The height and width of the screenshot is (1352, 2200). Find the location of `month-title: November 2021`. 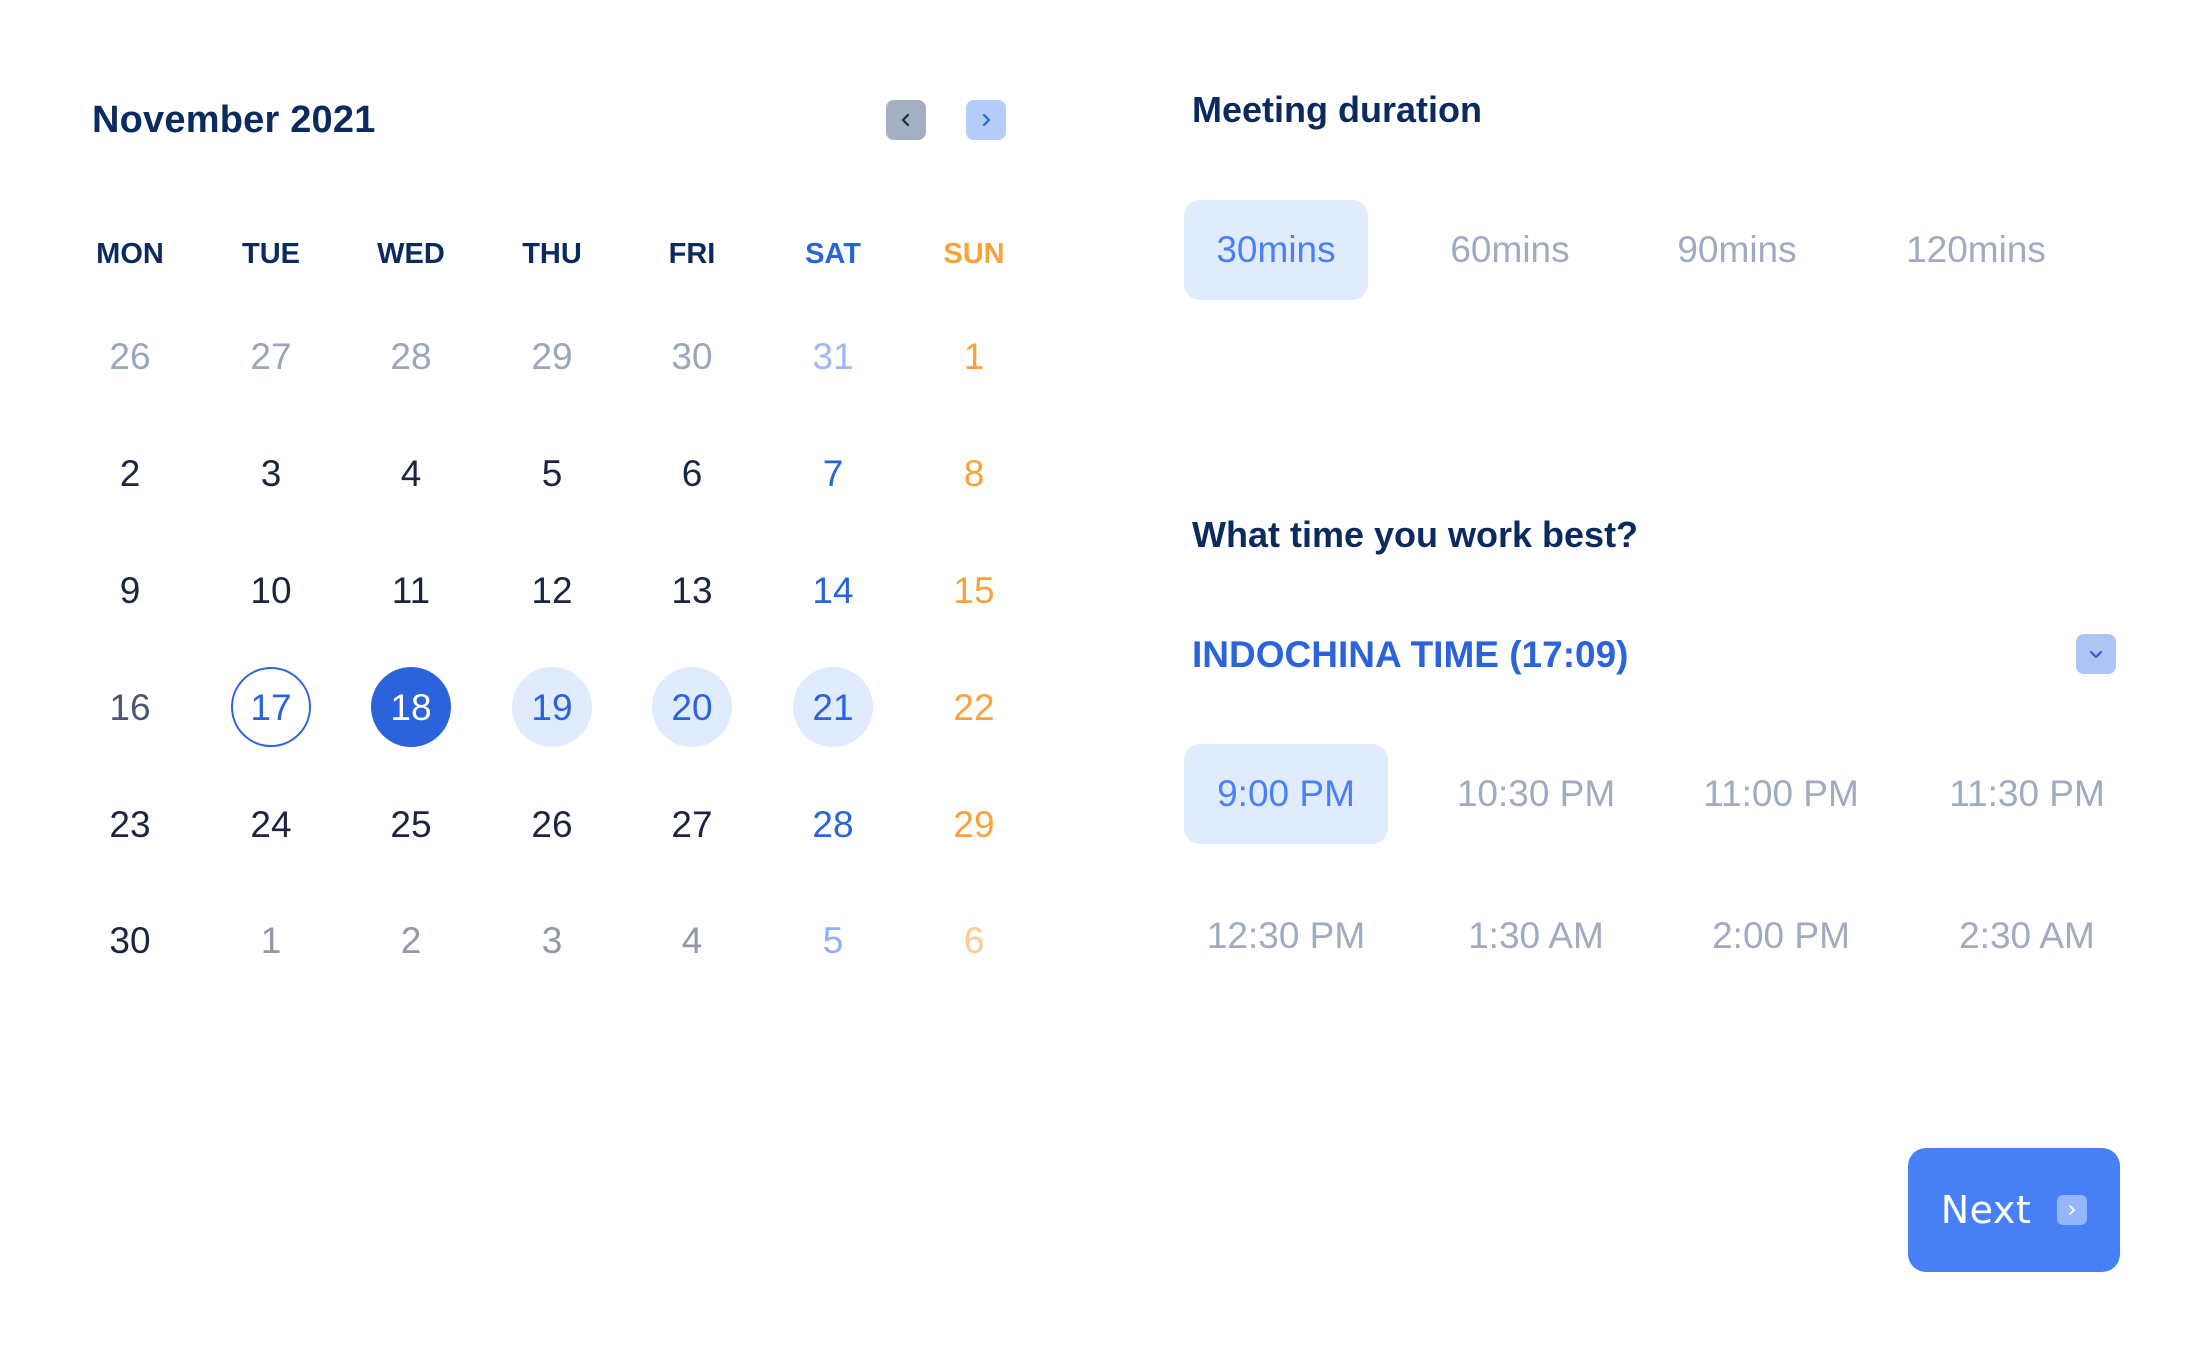

month-title: November 2021 is located at coordinates (234, 120).